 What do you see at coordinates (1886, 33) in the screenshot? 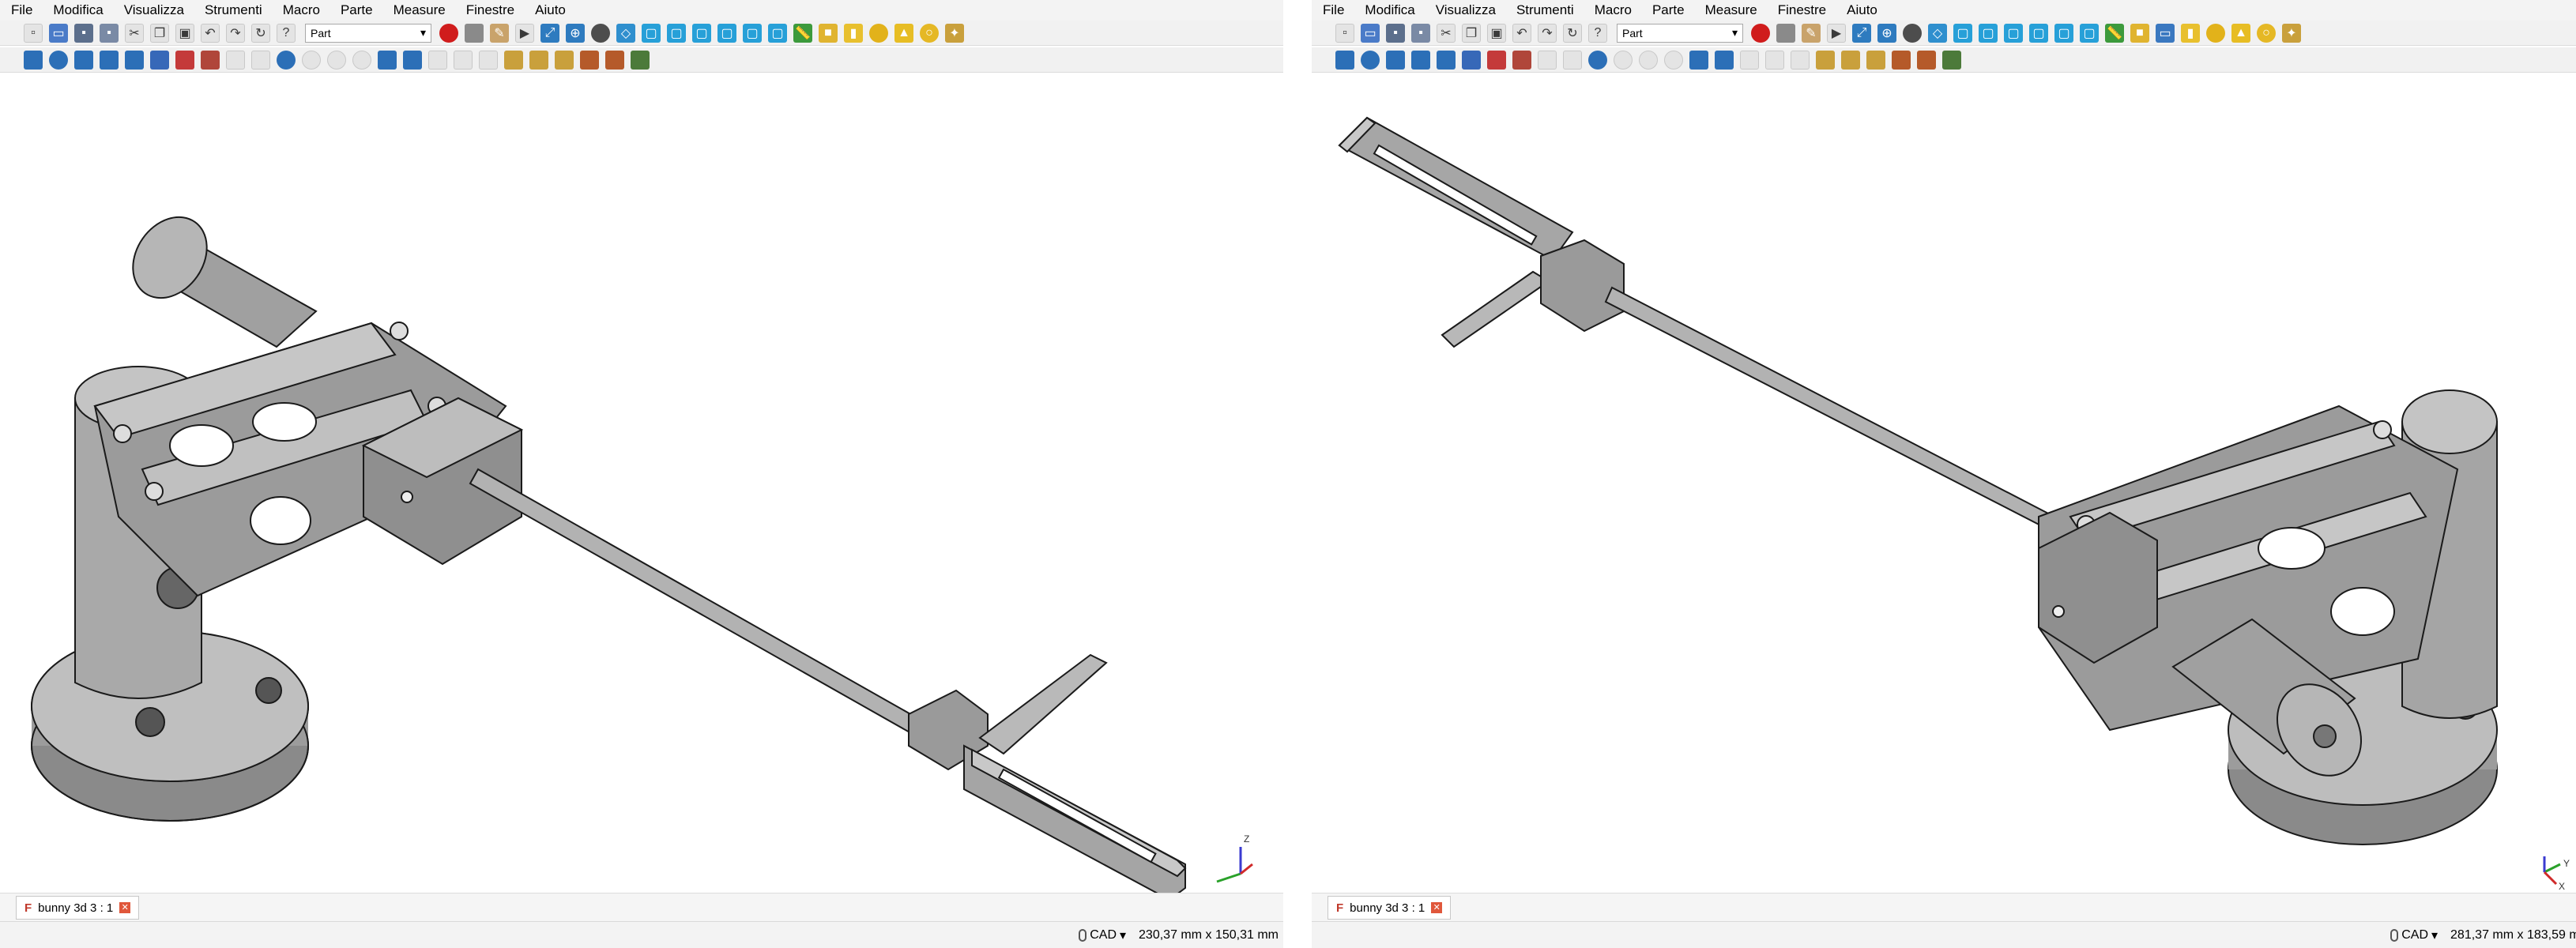
I see `fit-selection-icon: ⊕` at bounding box center [1886, 33].